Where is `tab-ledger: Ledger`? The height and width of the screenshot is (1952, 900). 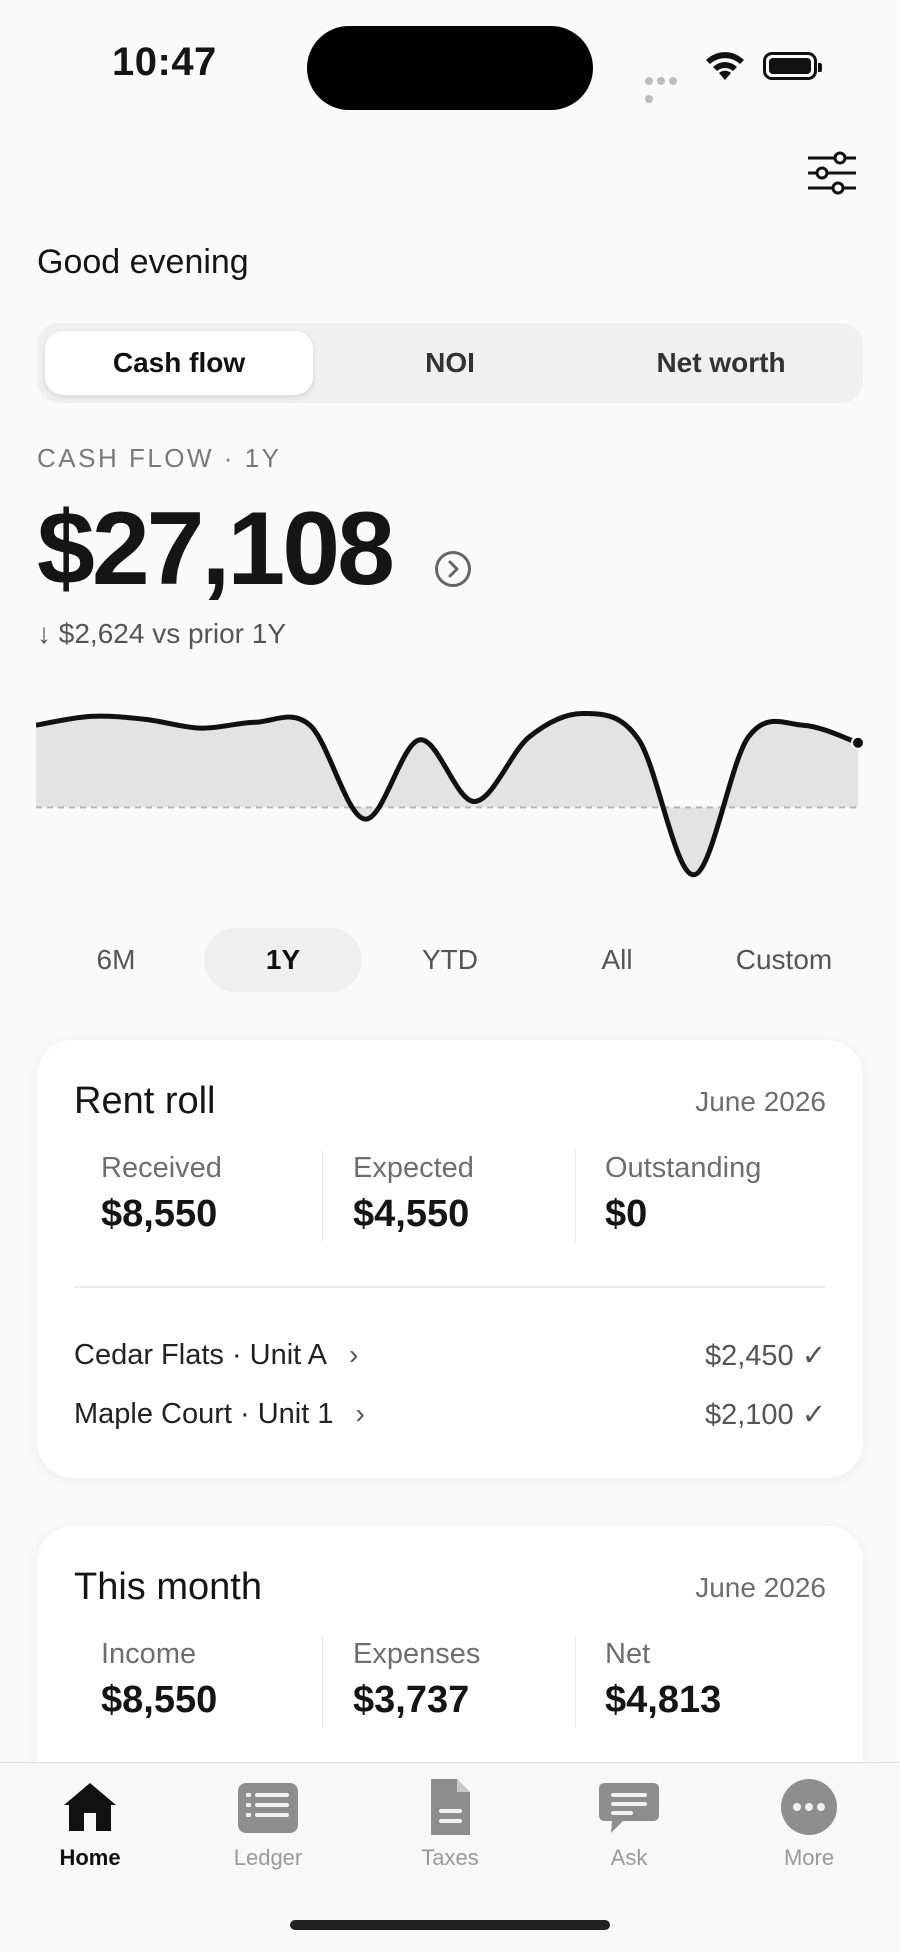 tab-ledger: Ledger is located at coordinates (268, 1824).